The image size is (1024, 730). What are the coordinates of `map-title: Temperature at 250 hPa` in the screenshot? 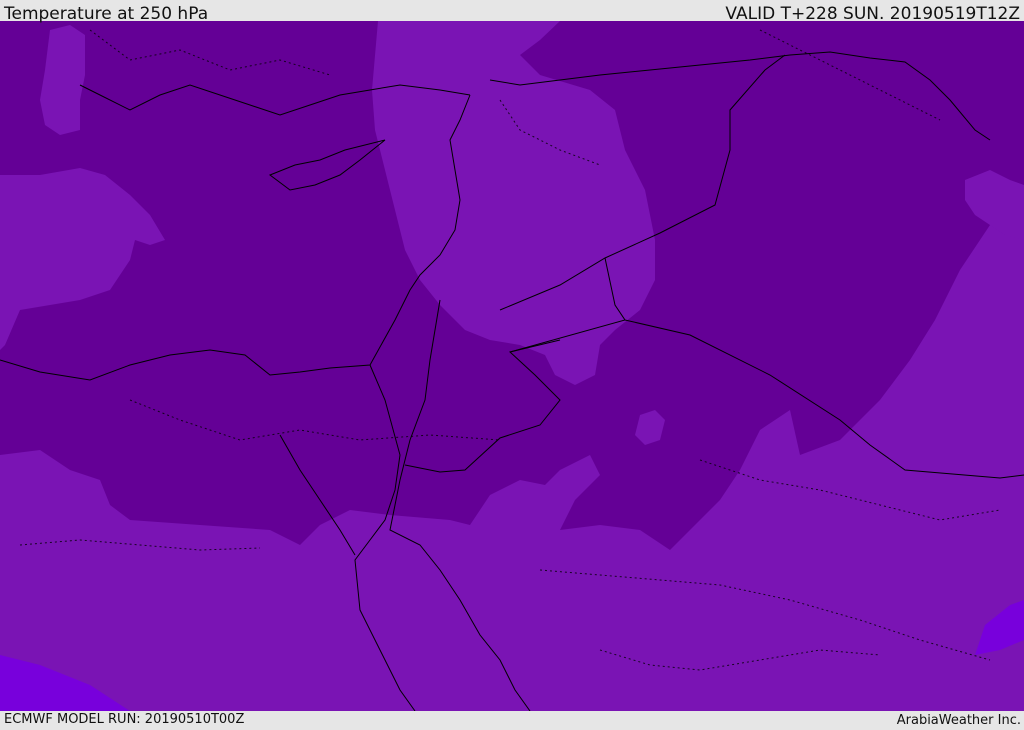 It's located at (106, 14).